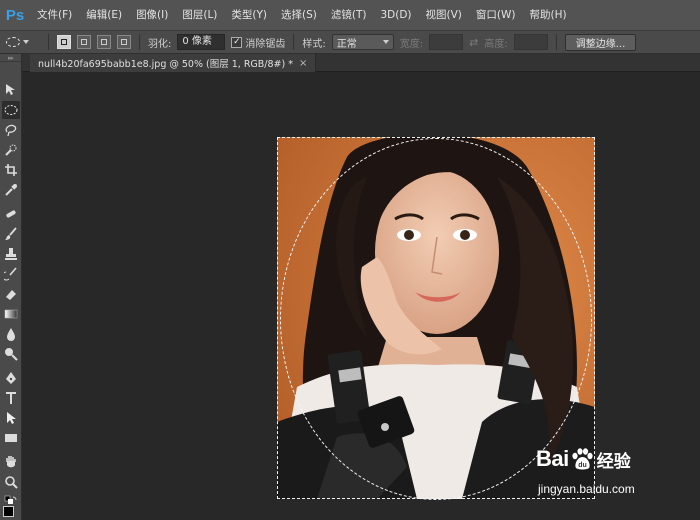 Image resolution: width=700 pixels, height=520 pixels. Describe the element at coordinates (11, 90) in the screenshot. I see `move-tool-icon` at that location.